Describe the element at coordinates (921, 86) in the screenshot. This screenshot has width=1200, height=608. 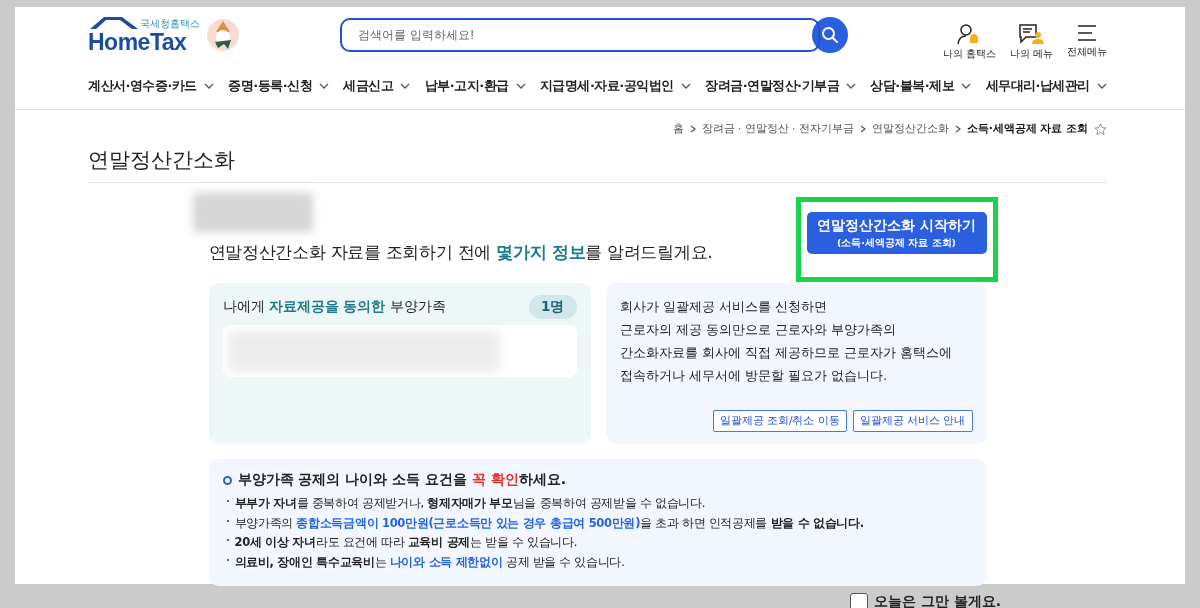
I see `nav-menu-item: 상담·불복·제보` at that location.